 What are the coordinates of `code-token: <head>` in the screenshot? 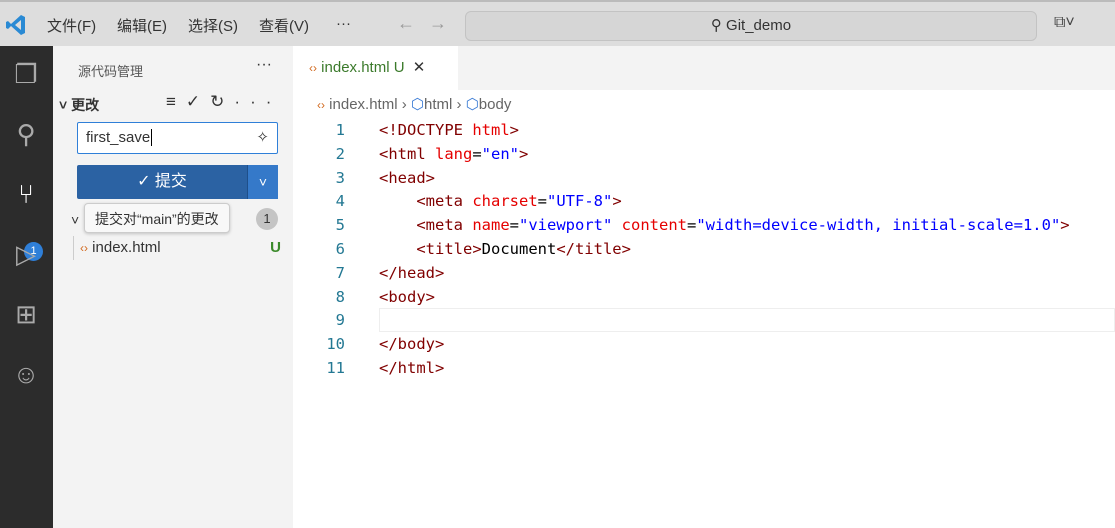 It's located at (407, 177).